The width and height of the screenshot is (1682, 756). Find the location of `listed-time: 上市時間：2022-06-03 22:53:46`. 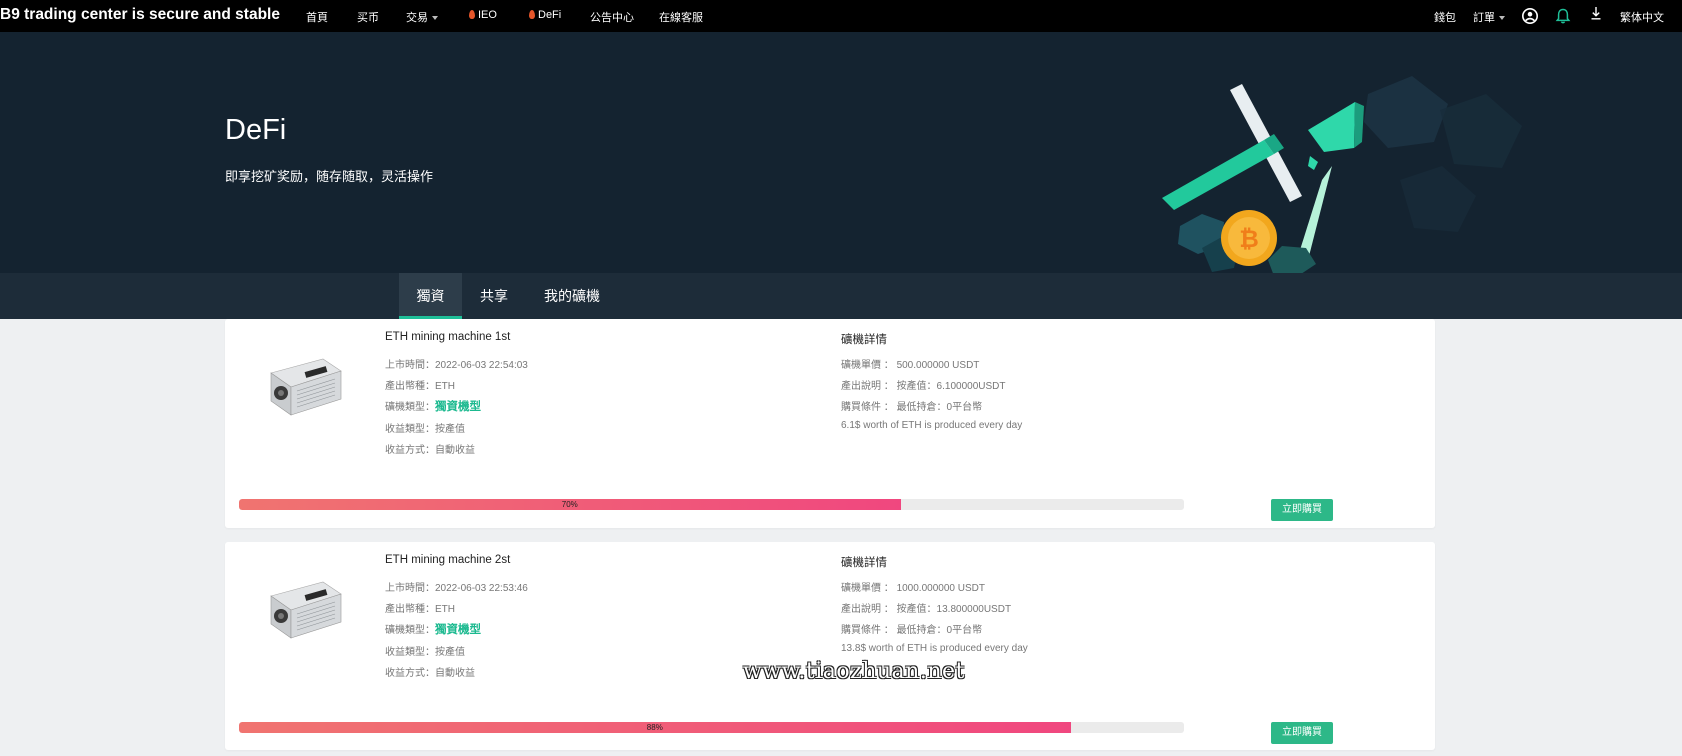

listed-time: 上市時間：2022-06-03 22:53:46 is located at coordinates (456, 586).